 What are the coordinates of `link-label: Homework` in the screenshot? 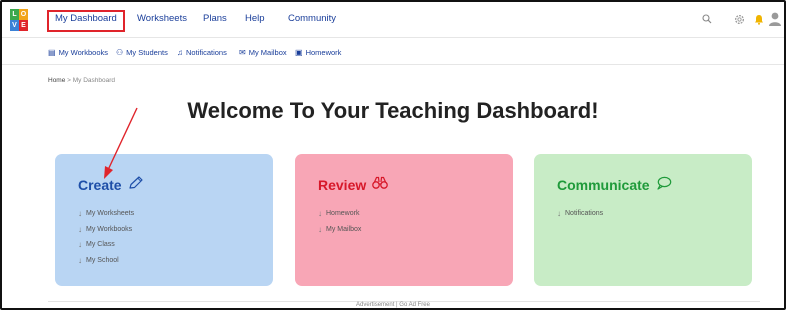 It's located at (343, 214).